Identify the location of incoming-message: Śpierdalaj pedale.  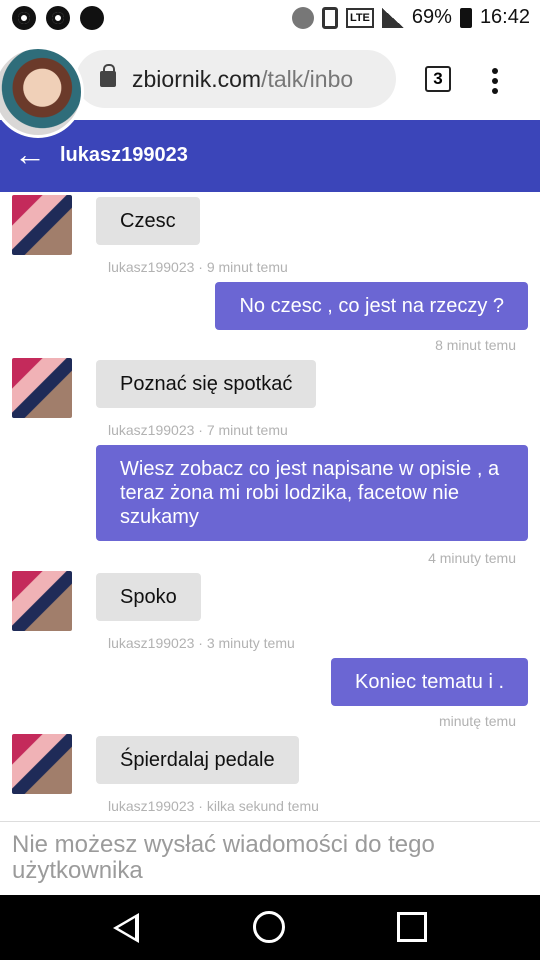
(197, 760).